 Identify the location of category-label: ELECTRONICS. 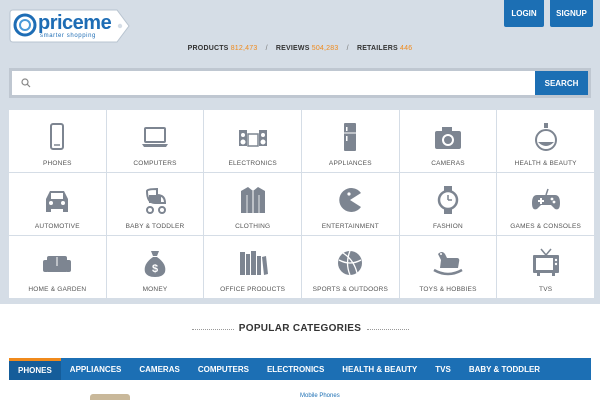
(252, 163).